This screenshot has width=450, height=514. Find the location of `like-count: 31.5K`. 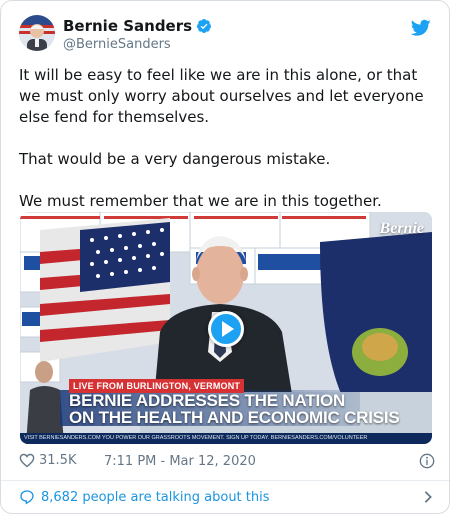

like-count: 31.5K is located at coordinates (58, 460).